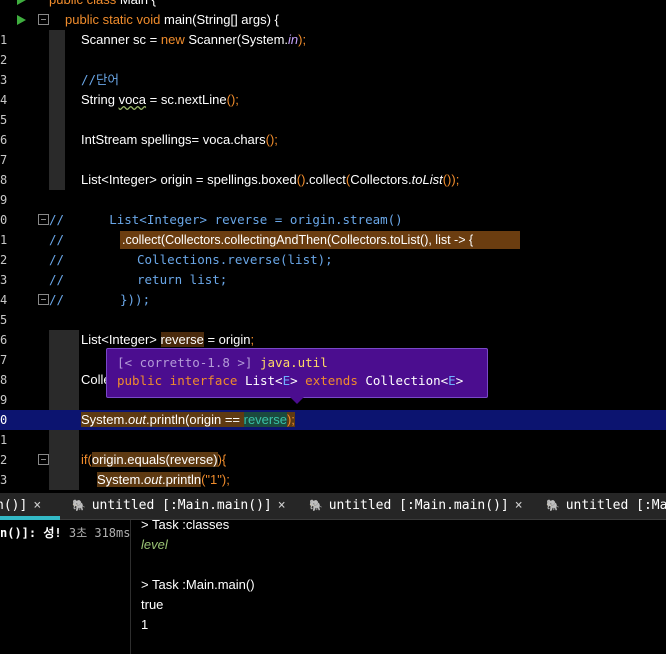 This screenshot has height=654, width=666. I want to click on code-line: public static void main(String[] args) {, so click(333, 20).